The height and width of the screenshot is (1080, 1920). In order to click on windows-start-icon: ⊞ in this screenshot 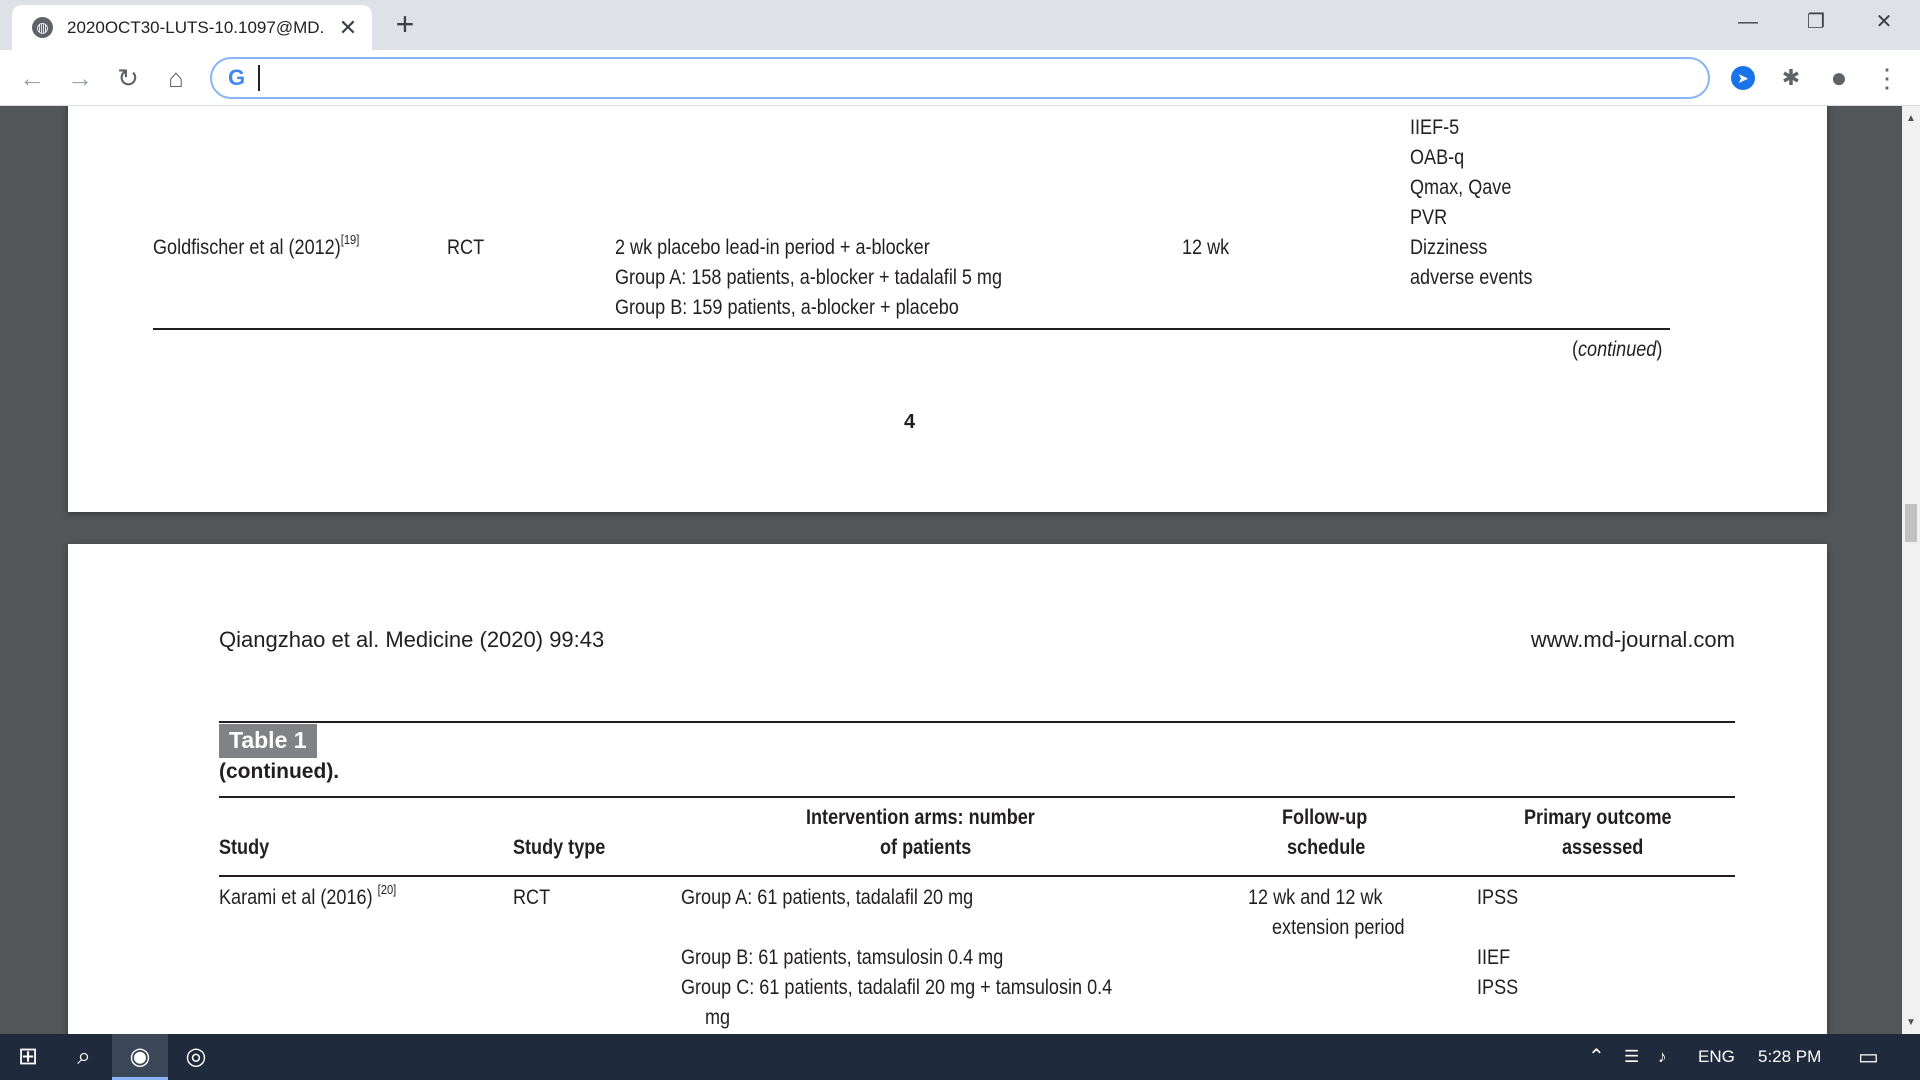, I will do `click(28, 1057)`.